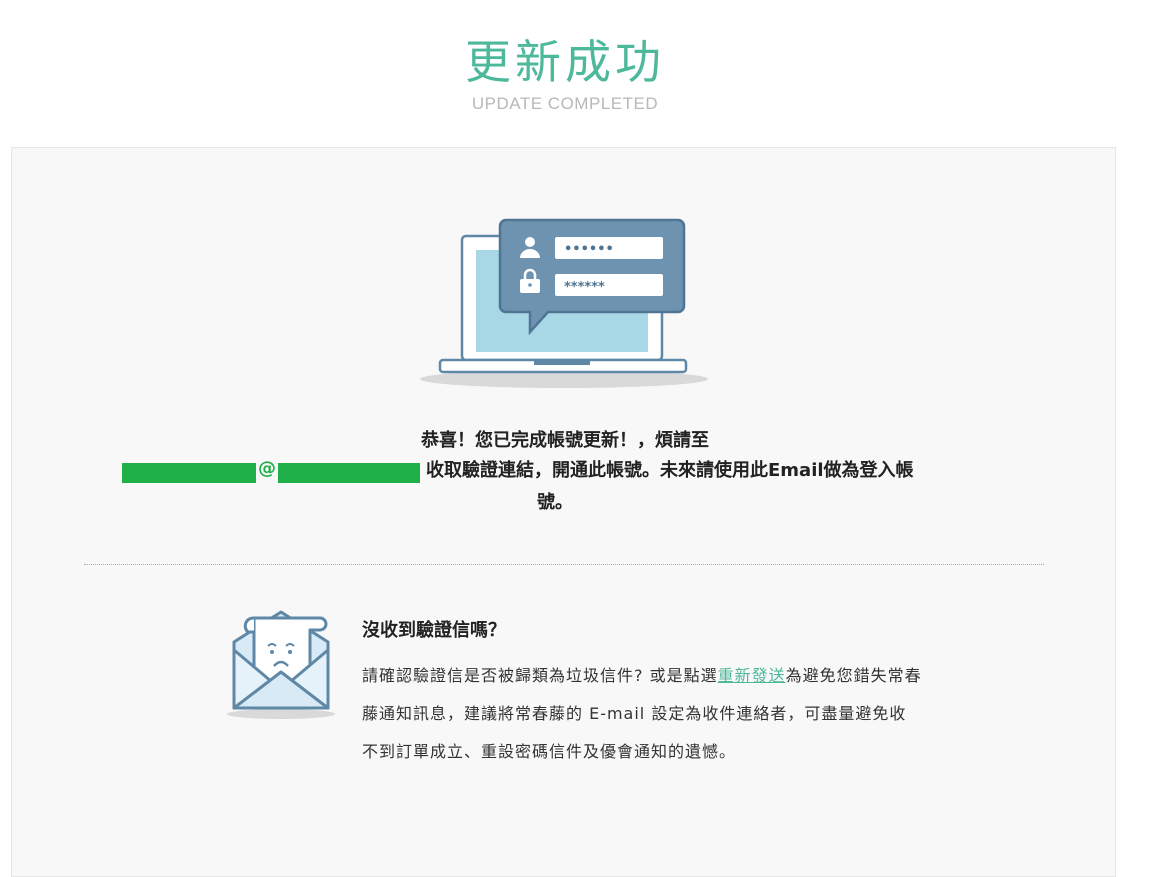 The image size is (1152, 877). What do you see at coordinates (189, 473) in the screenshot?
I see `redacted-email-user` at bounding box center [189, 473].